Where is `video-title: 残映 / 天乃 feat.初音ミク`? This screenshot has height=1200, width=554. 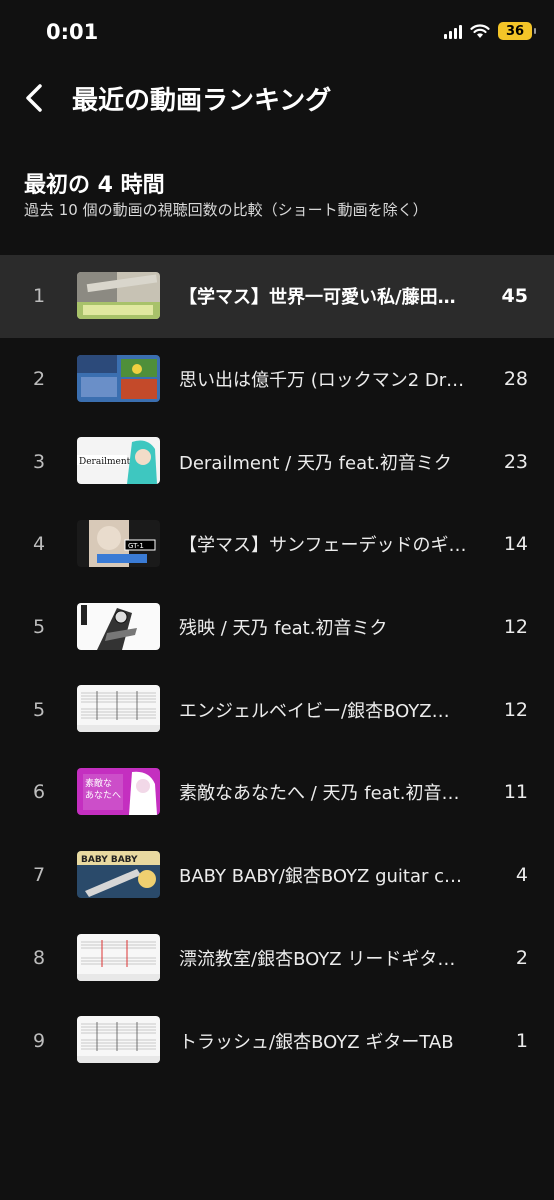 video-title: 残映 / 天乃 feat.初音ミク is located at coordinates (283, 629).